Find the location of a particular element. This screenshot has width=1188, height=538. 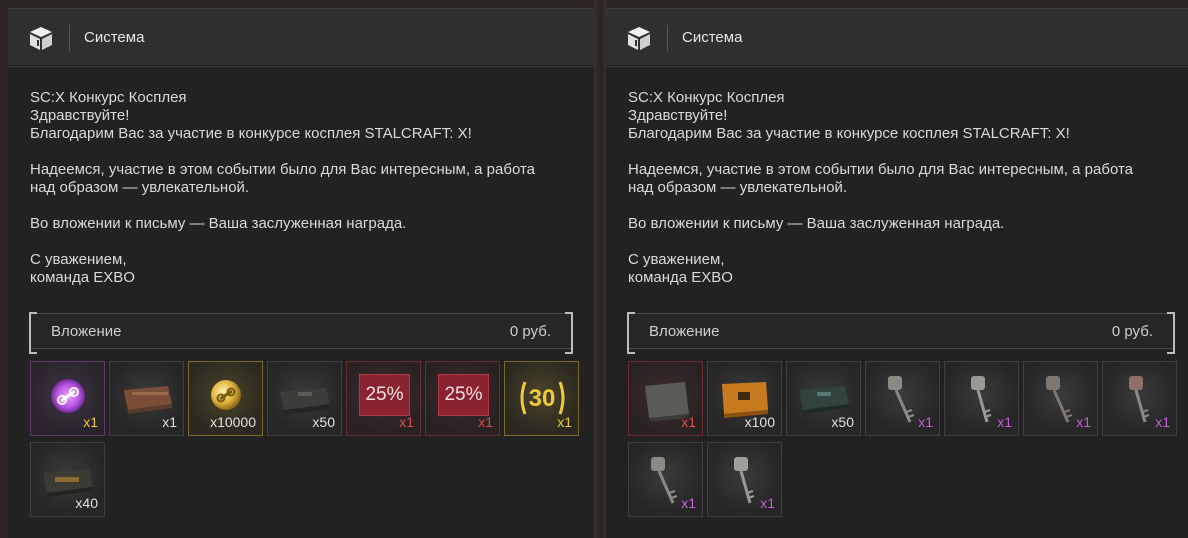

badge-label: 30 is located at coordinates (542, 398).